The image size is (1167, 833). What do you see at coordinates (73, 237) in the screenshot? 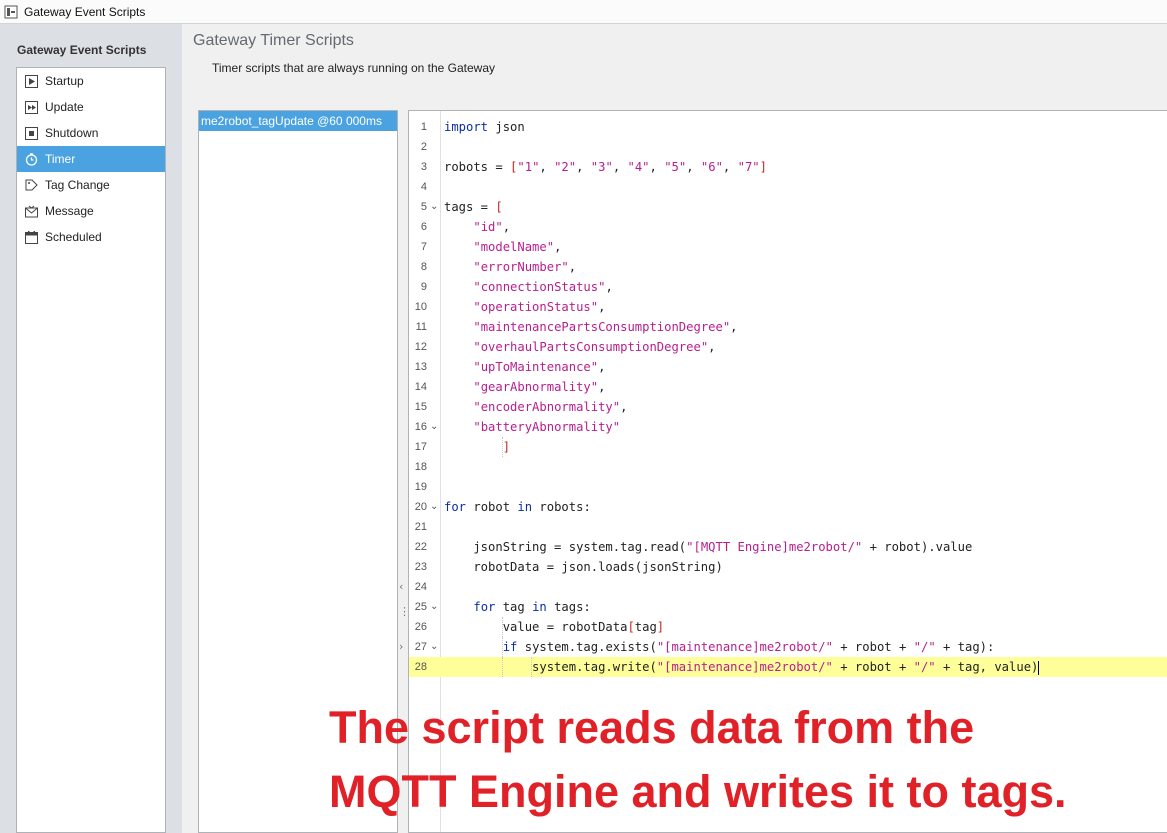
I see `sidebar-item-label: Scheduled` at bounding box center [73, 237].